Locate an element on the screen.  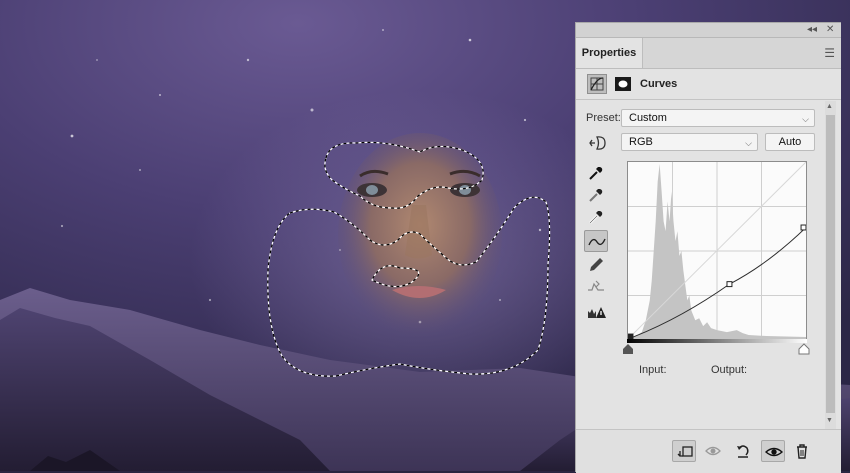
view-previous-button is located at coordinates (713, 451).